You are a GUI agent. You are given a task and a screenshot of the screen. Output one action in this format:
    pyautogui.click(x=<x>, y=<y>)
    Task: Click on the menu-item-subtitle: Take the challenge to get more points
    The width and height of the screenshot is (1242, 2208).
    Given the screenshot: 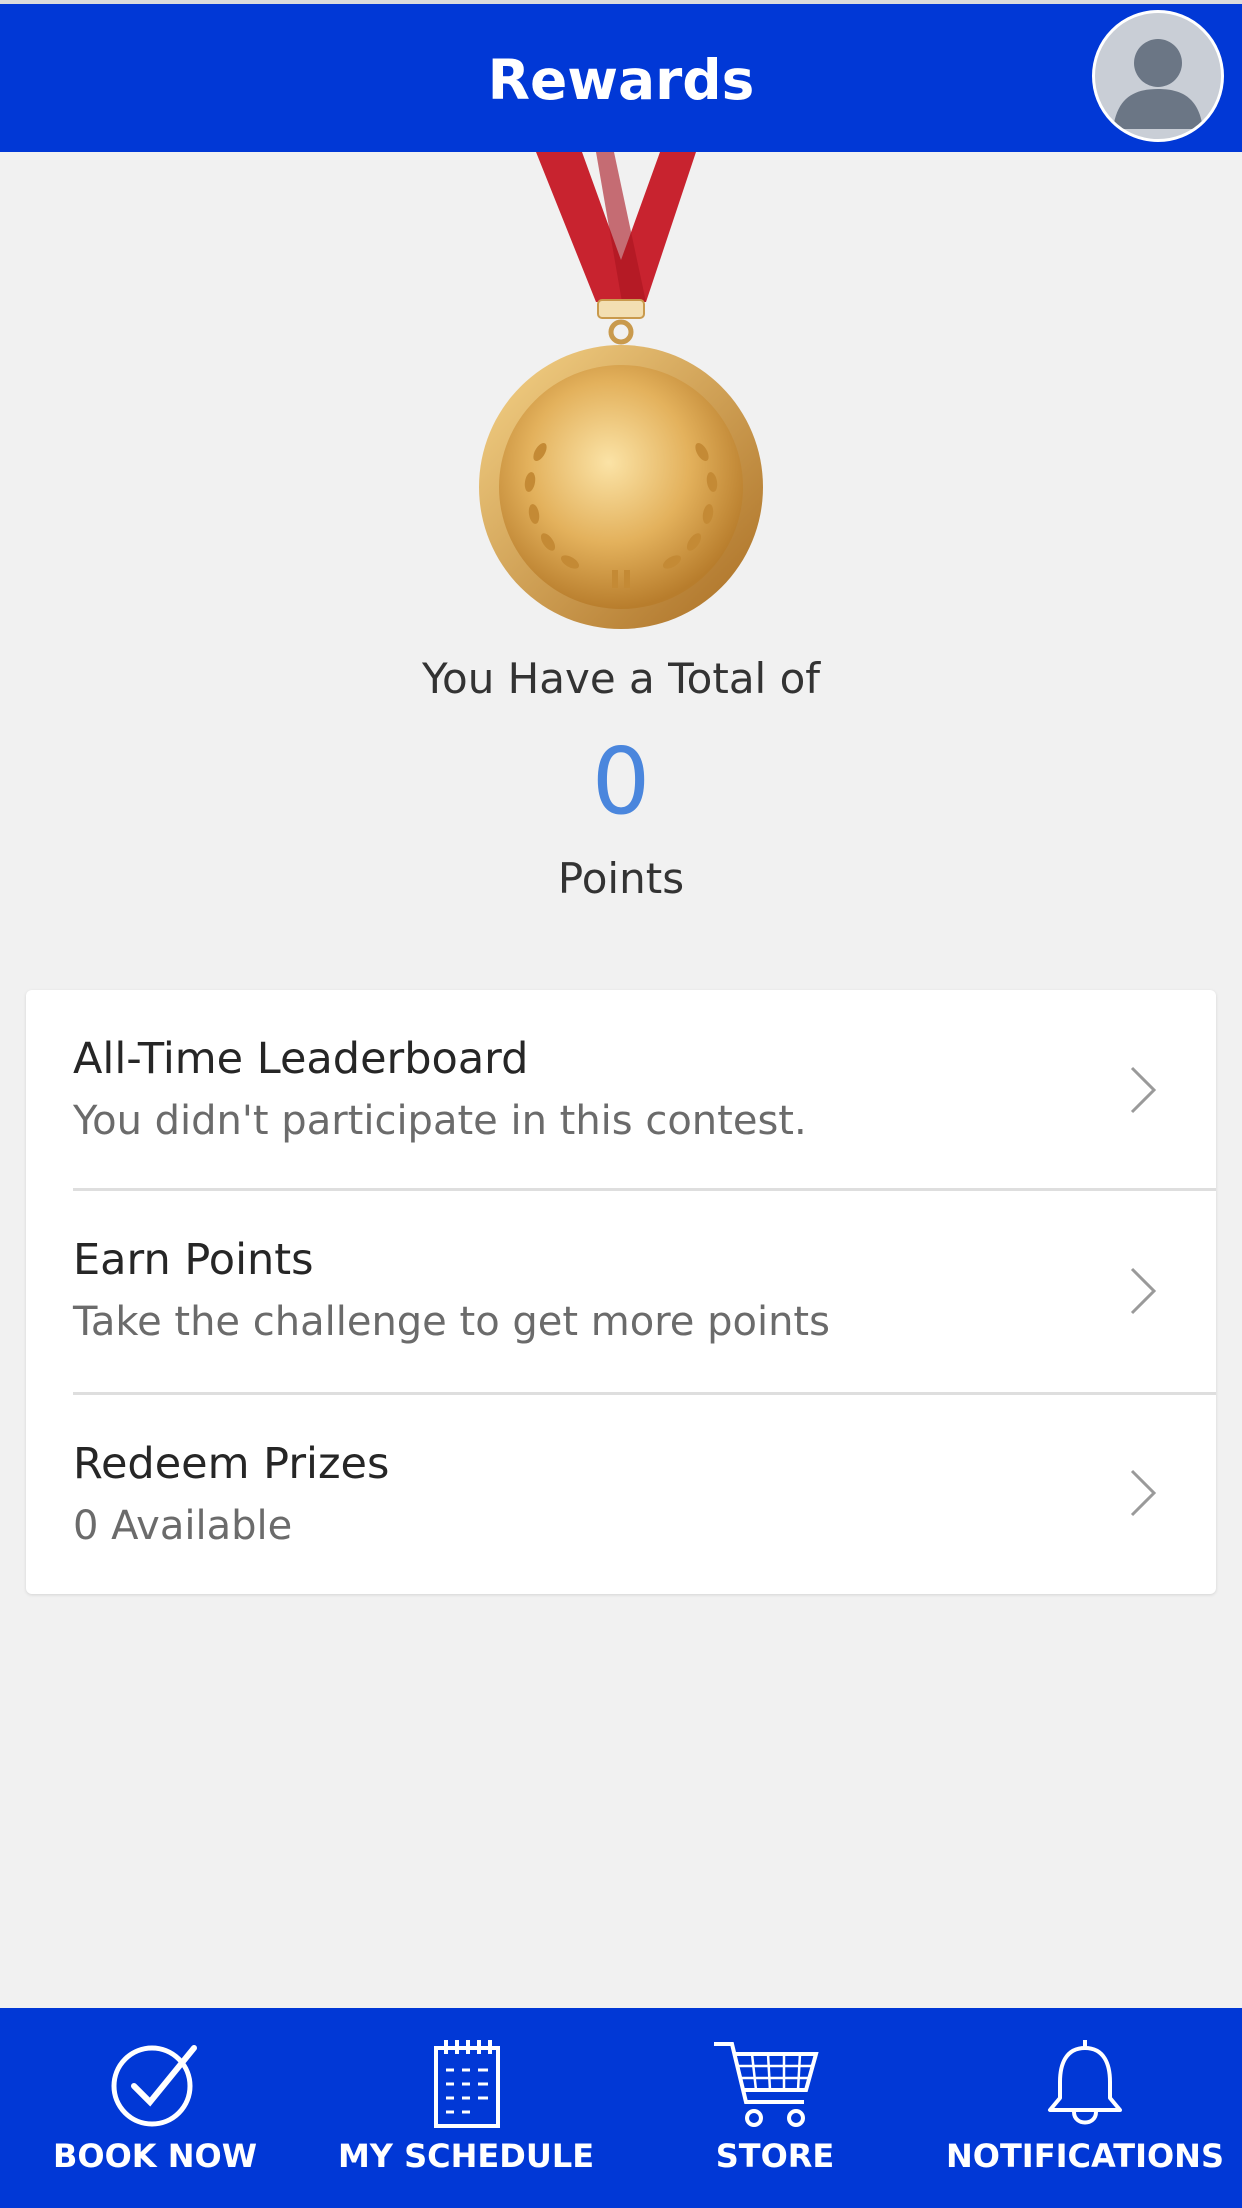 What is the action you would take?
    pyautogui.click(x=451, y=1322)
    